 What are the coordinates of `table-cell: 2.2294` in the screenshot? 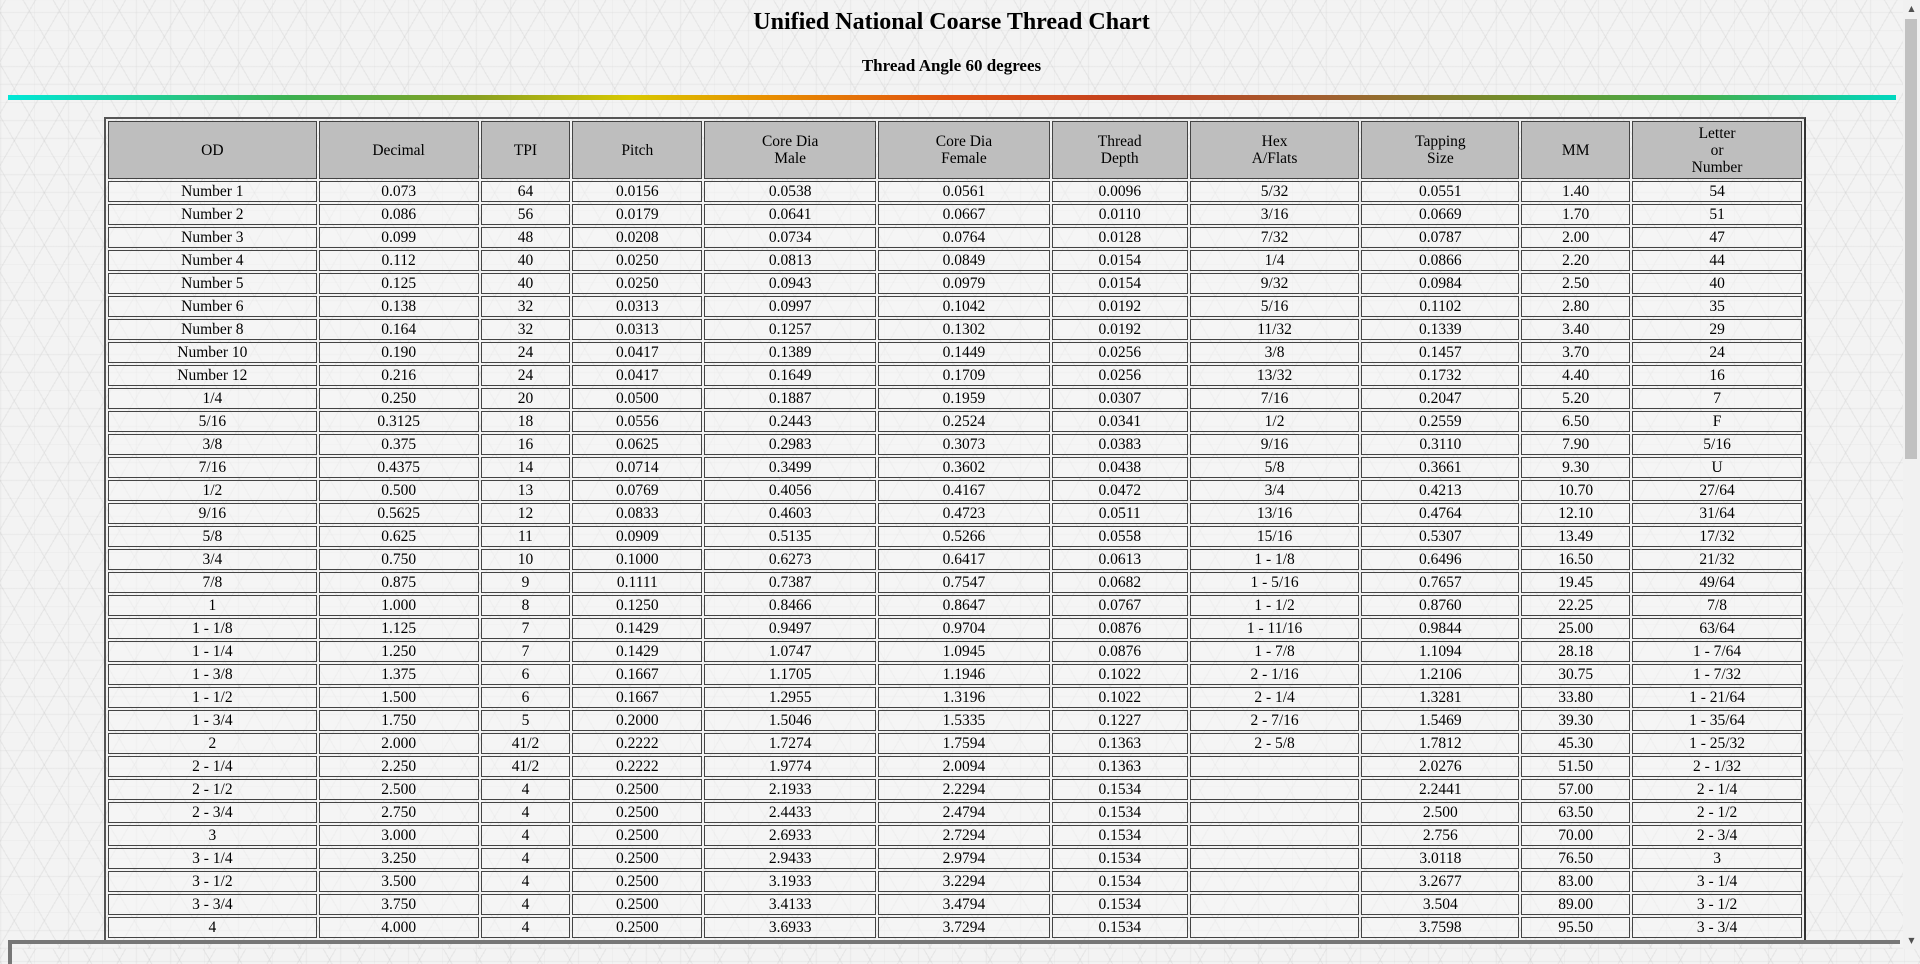 It's located at (964, 789).